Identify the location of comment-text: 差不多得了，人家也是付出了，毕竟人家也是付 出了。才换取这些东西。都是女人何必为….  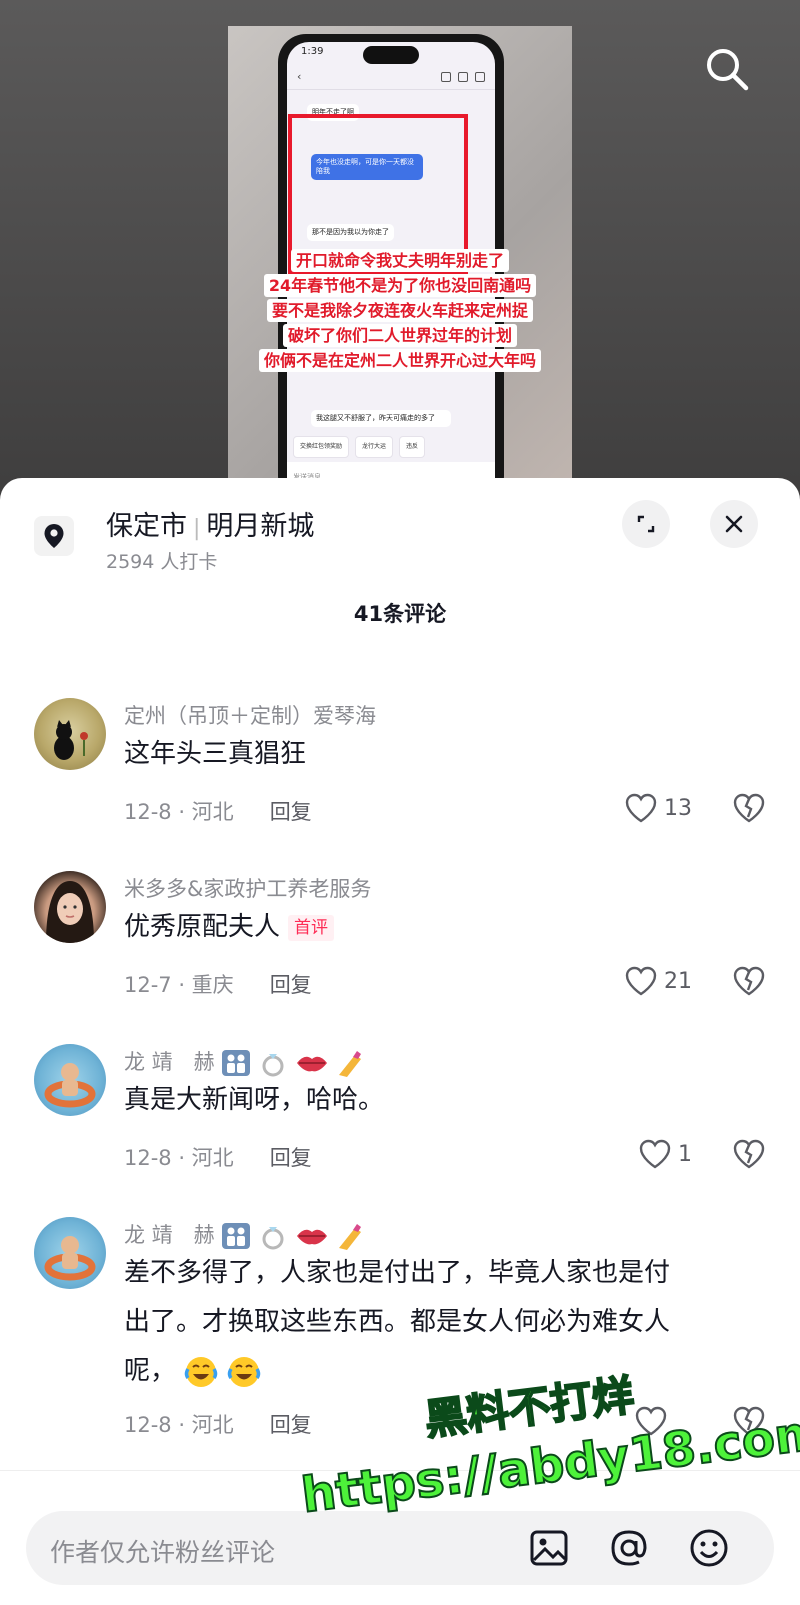
(444, 1322).